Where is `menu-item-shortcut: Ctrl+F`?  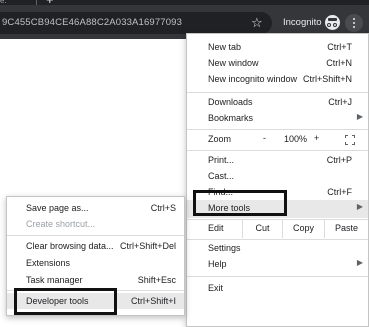
menu-item-shortcut: Ctrl+F is located at coordinates (339, 192).